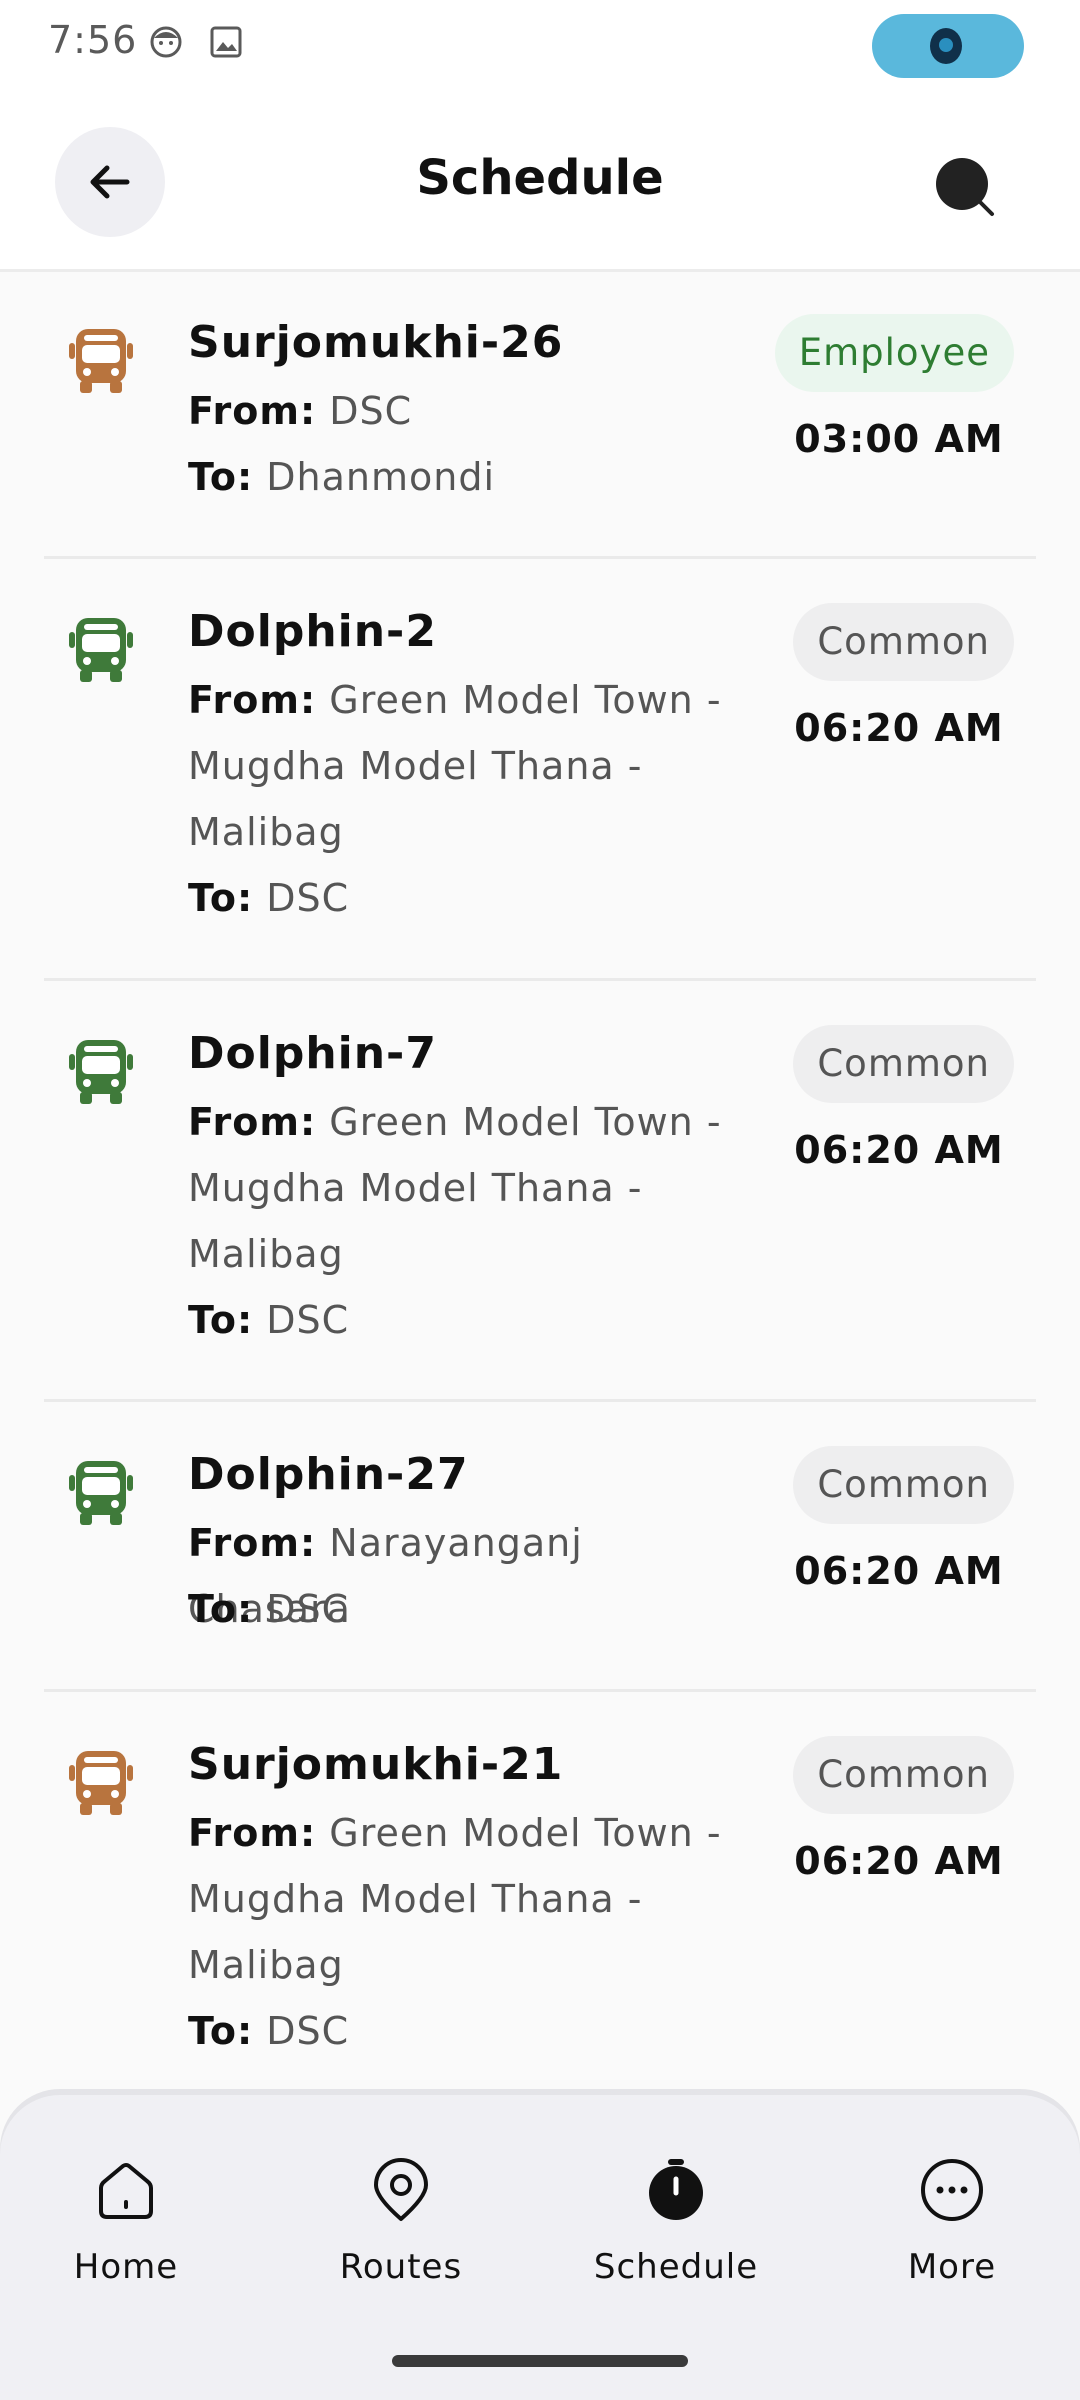  Describe the element at coordinates (376, 1764) in the screenshot. I see `bus-name: Surjomukhi-21` at that location.